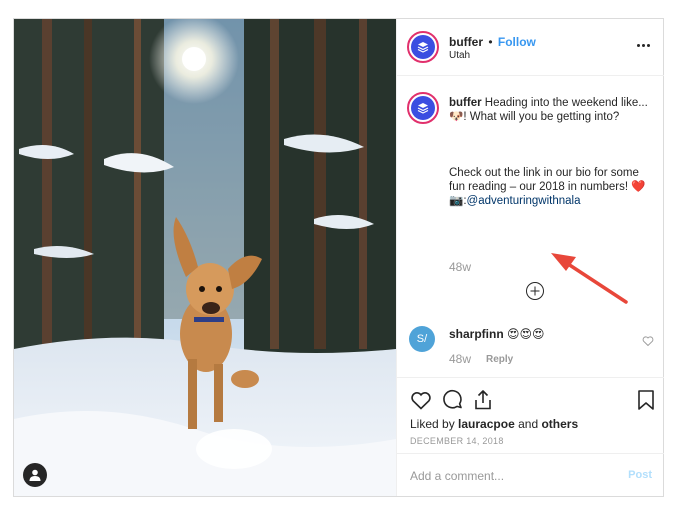 This screenshot has width=682, height=510. I want to click on liked-by-others-link: others, so click(559, 424).